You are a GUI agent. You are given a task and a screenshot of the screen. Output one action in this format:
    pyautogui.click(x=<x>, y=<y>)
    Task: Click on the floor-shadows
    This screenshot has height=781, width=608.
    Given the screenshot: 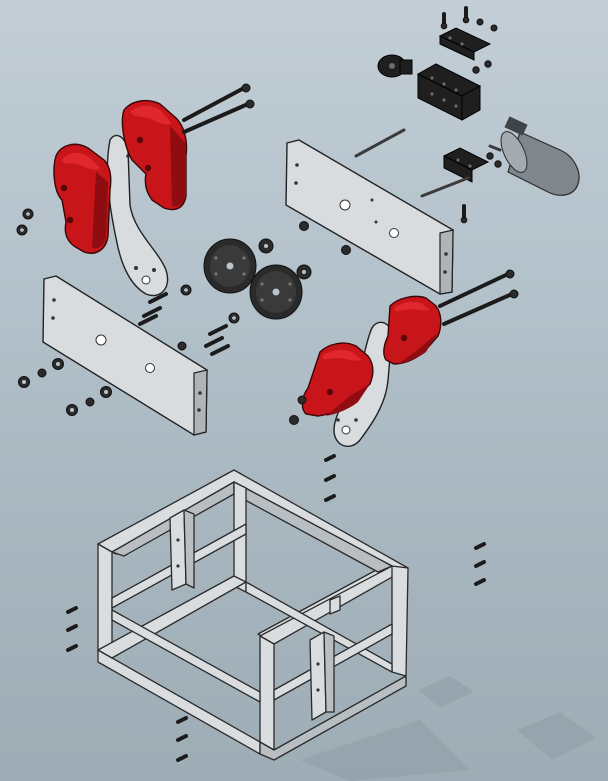 What is the action you would take?
    pyautogui.click(x=448, y=728)
    